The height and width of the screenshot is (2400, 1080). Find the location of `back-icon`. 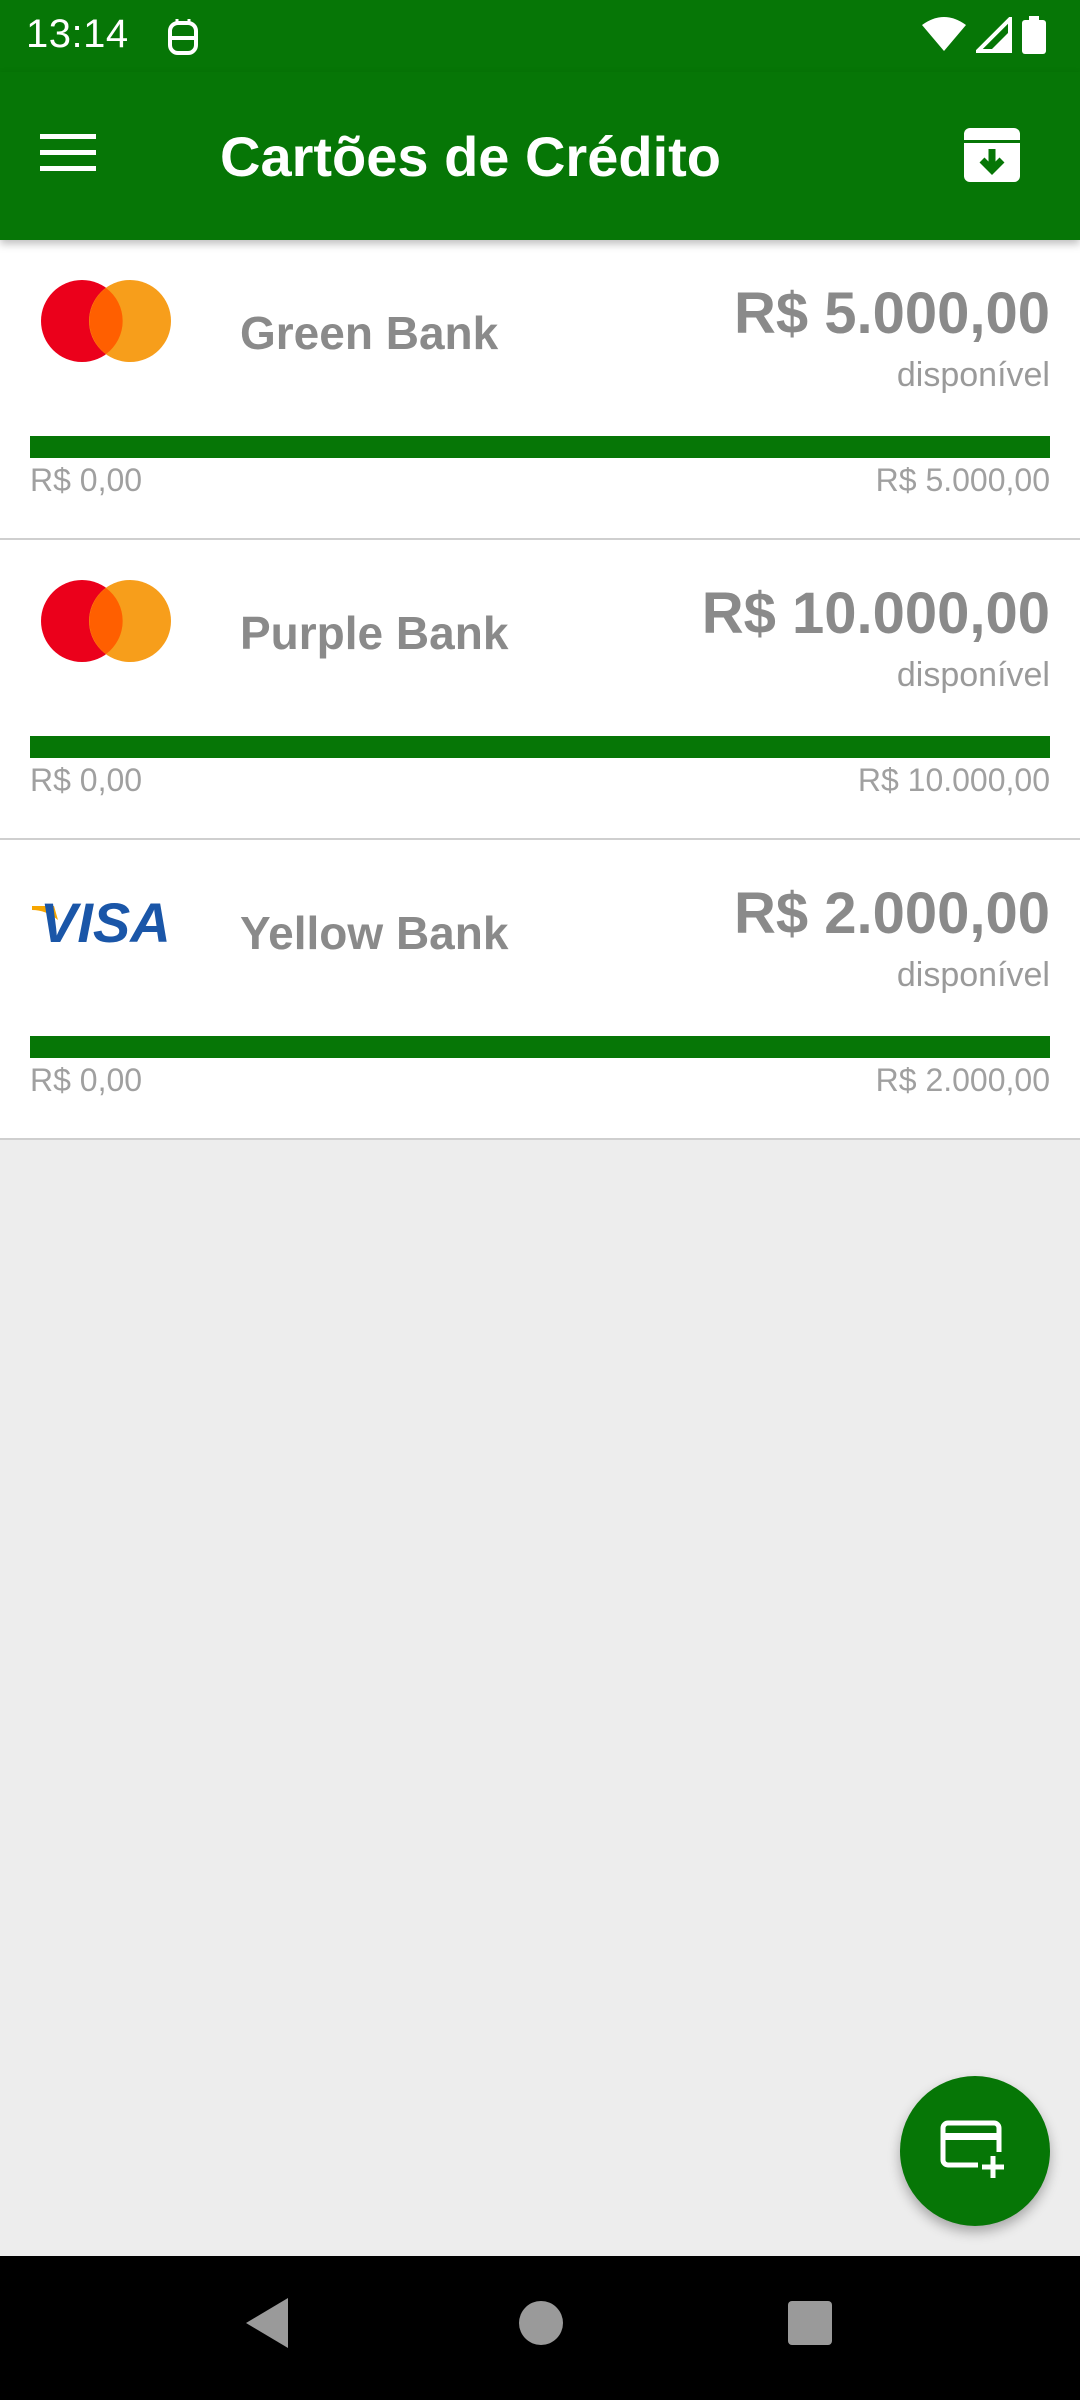

back-icon is located at coordinates (267, 2326).